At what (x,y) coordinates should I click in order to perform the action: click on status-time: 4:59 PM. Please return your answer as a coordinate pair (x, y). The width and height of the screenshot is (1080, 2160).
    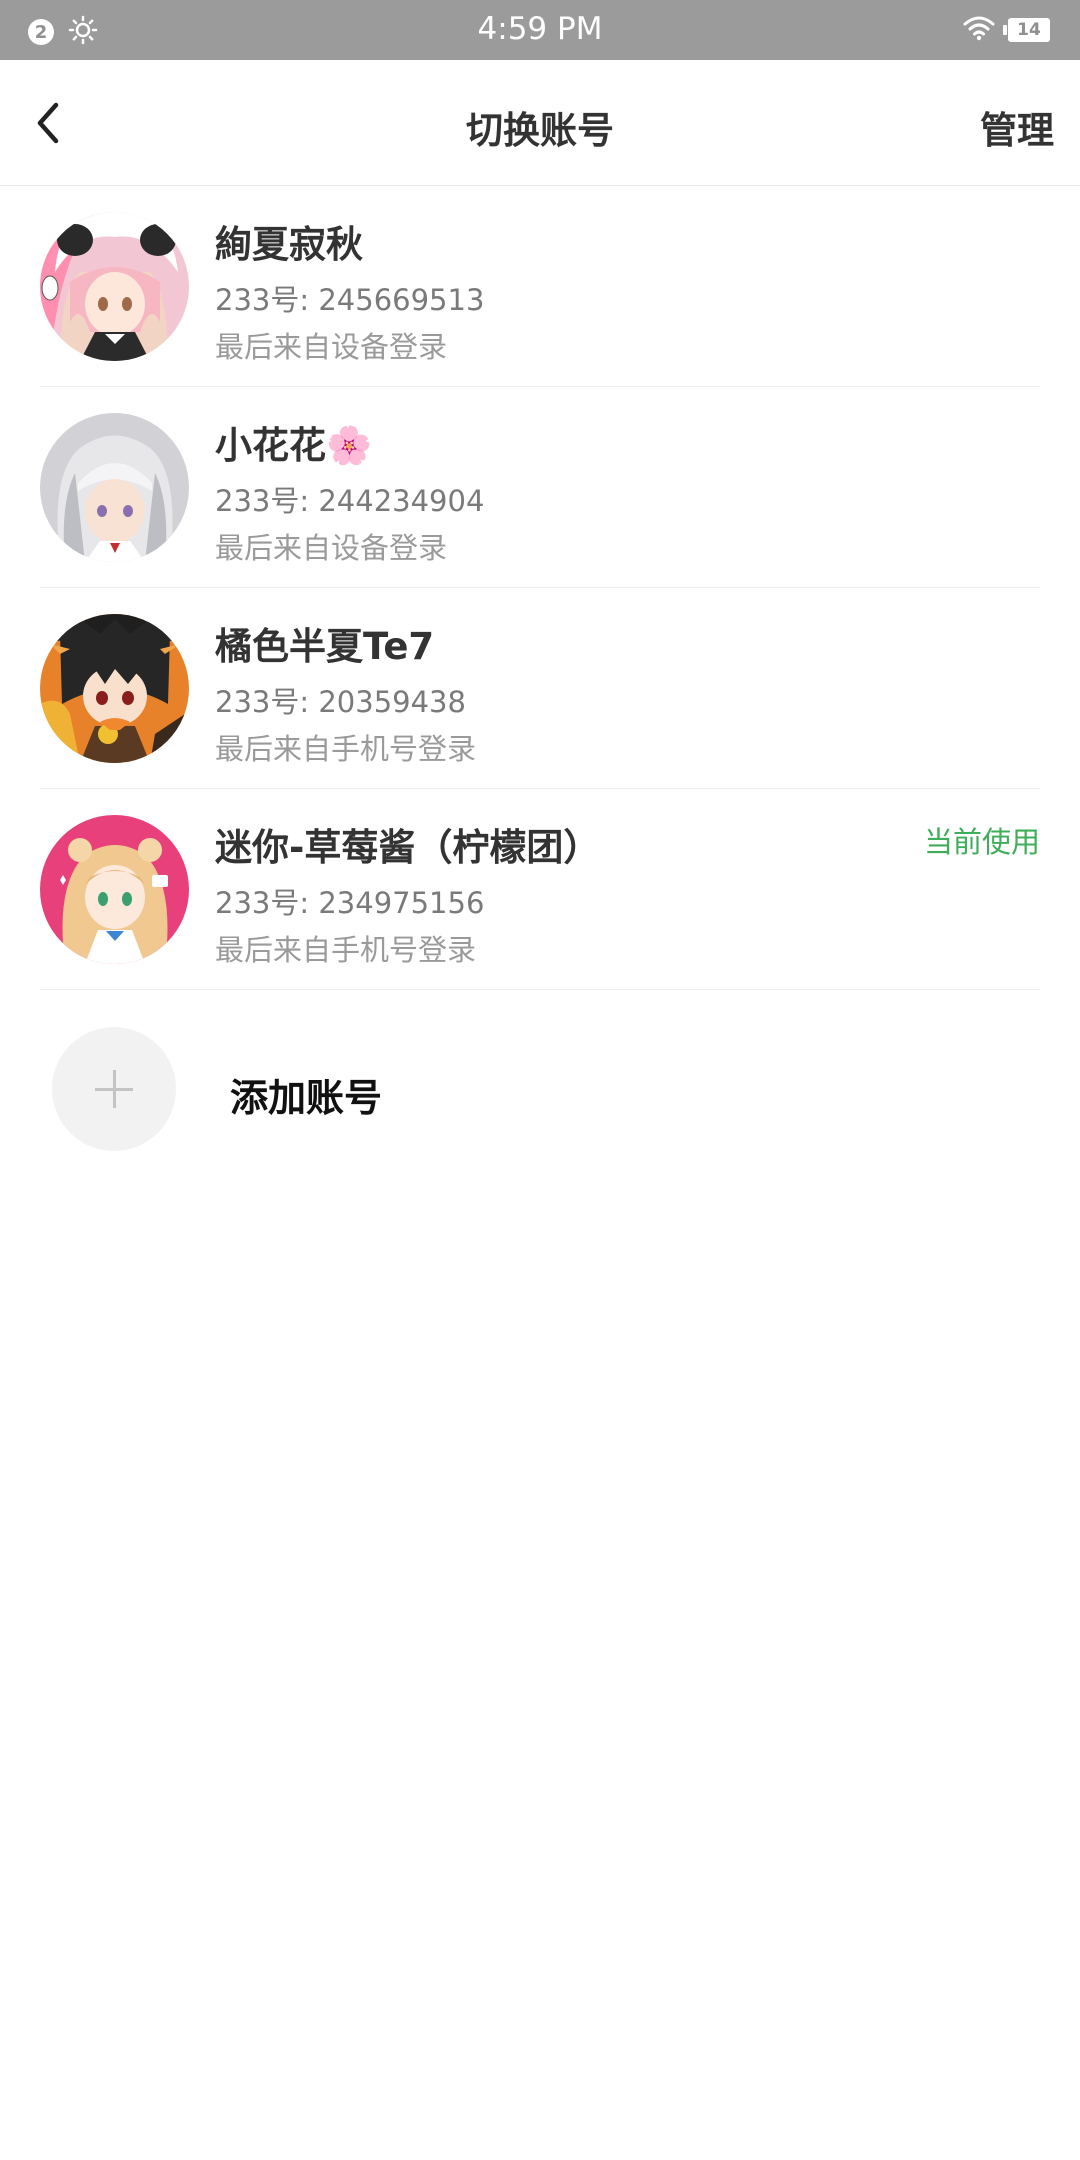
    Looking at the image, I should click on (540, 29).